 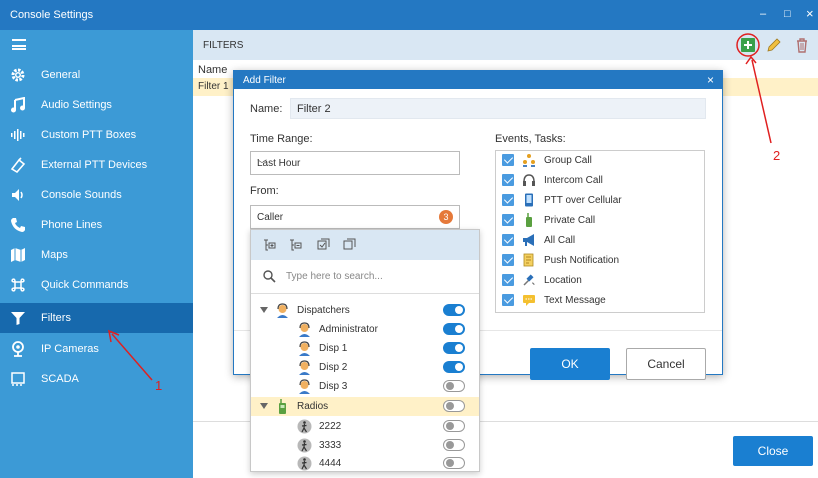 I want to click on collapse-all-icon, so click(x=295, y=244).